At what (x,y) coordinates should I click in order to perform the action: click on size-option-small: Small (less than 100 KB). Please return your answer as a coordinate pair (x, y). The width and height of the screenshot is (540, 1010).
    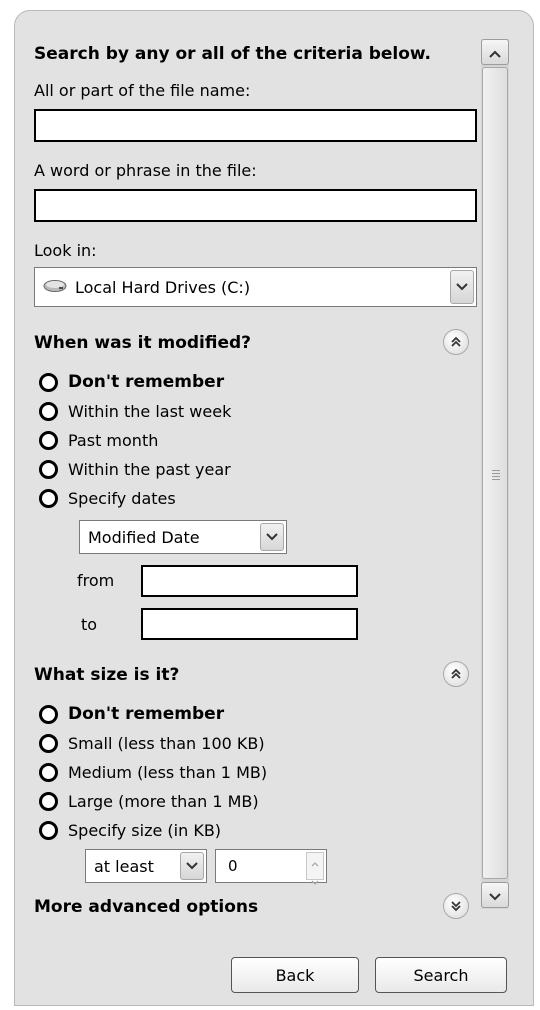
    Looking at the image, I should click on (152, 743).